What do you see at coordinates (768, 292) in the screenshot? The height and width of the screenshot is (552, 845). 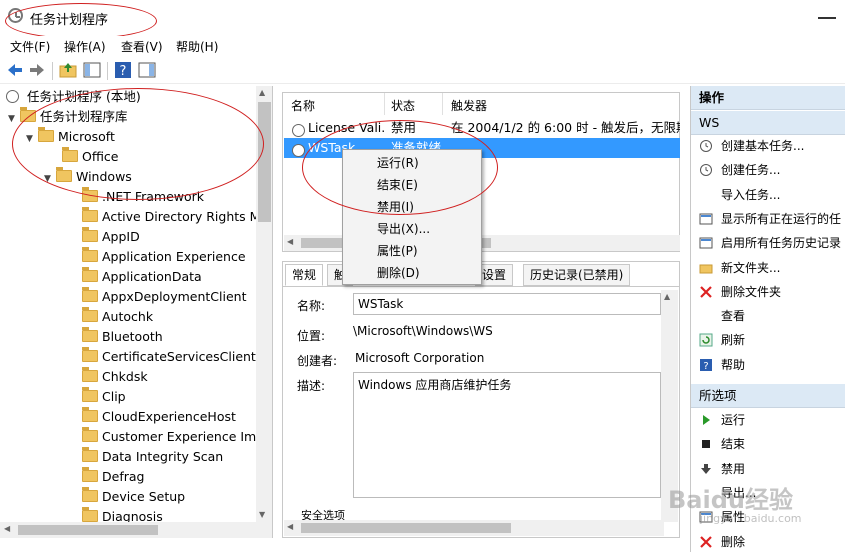 I see `action-item: 删除文件夹` at bounding box center [768, 292].